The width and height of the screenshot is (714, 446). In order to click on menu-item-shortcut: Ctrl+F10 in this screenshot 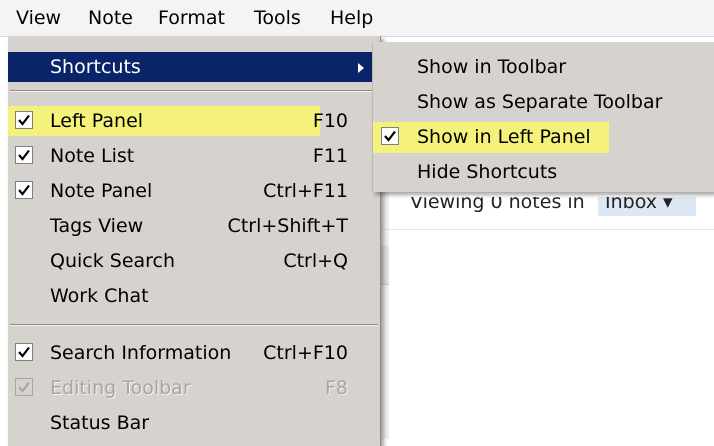, I will do `click(305, 353)`.